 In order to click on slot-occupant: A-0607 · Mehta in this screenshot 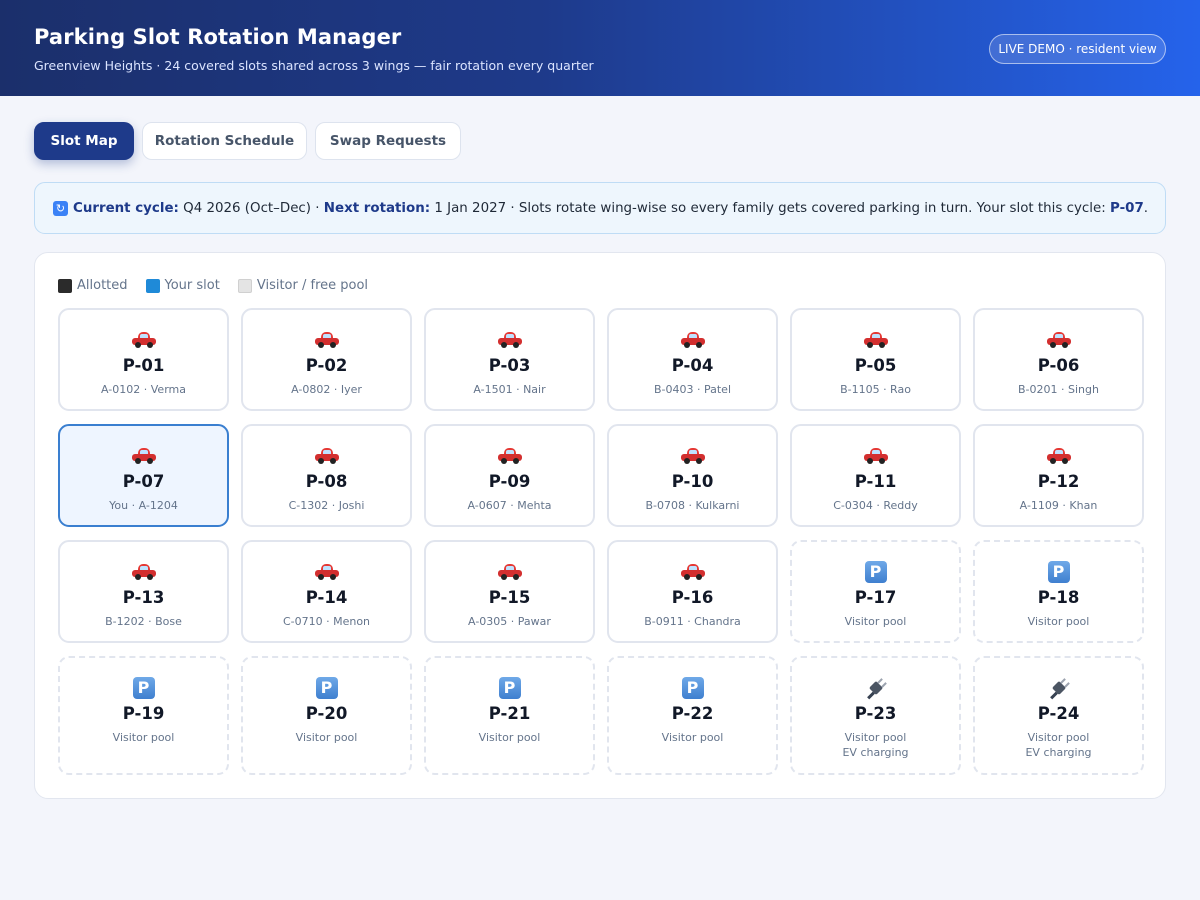, I will do `click(509, 505)`.